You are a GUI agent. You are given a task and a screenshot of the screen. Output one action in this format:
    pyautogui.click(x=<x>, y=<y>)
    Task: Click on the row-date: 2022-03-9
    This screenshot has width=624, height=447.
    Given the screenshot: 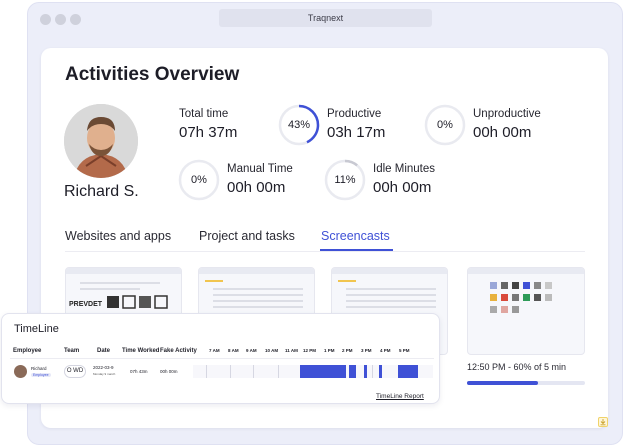 What is the action you would take?
    pyautogui.click(x=103, y=367)
    